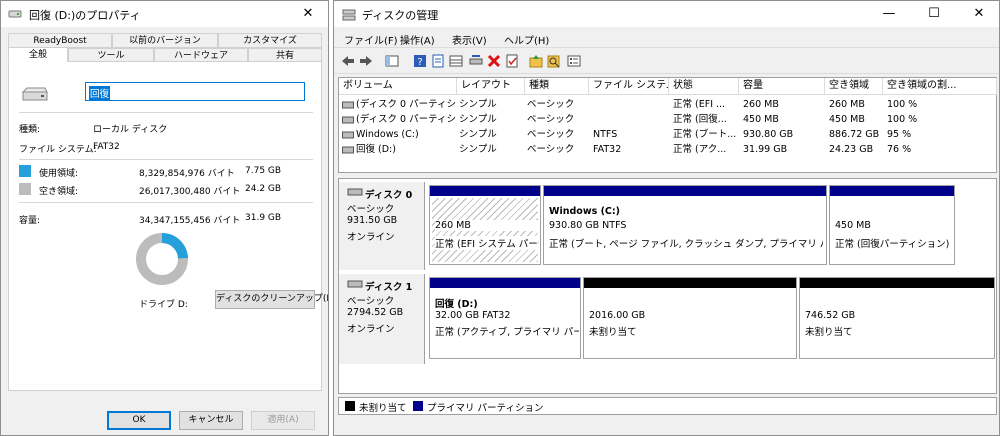 The width and height of the screenshot is (1000, 436). Describe the element at coordinates (469, 39) in the screenshot. I see `menu-view: 表示(V)` at that location.